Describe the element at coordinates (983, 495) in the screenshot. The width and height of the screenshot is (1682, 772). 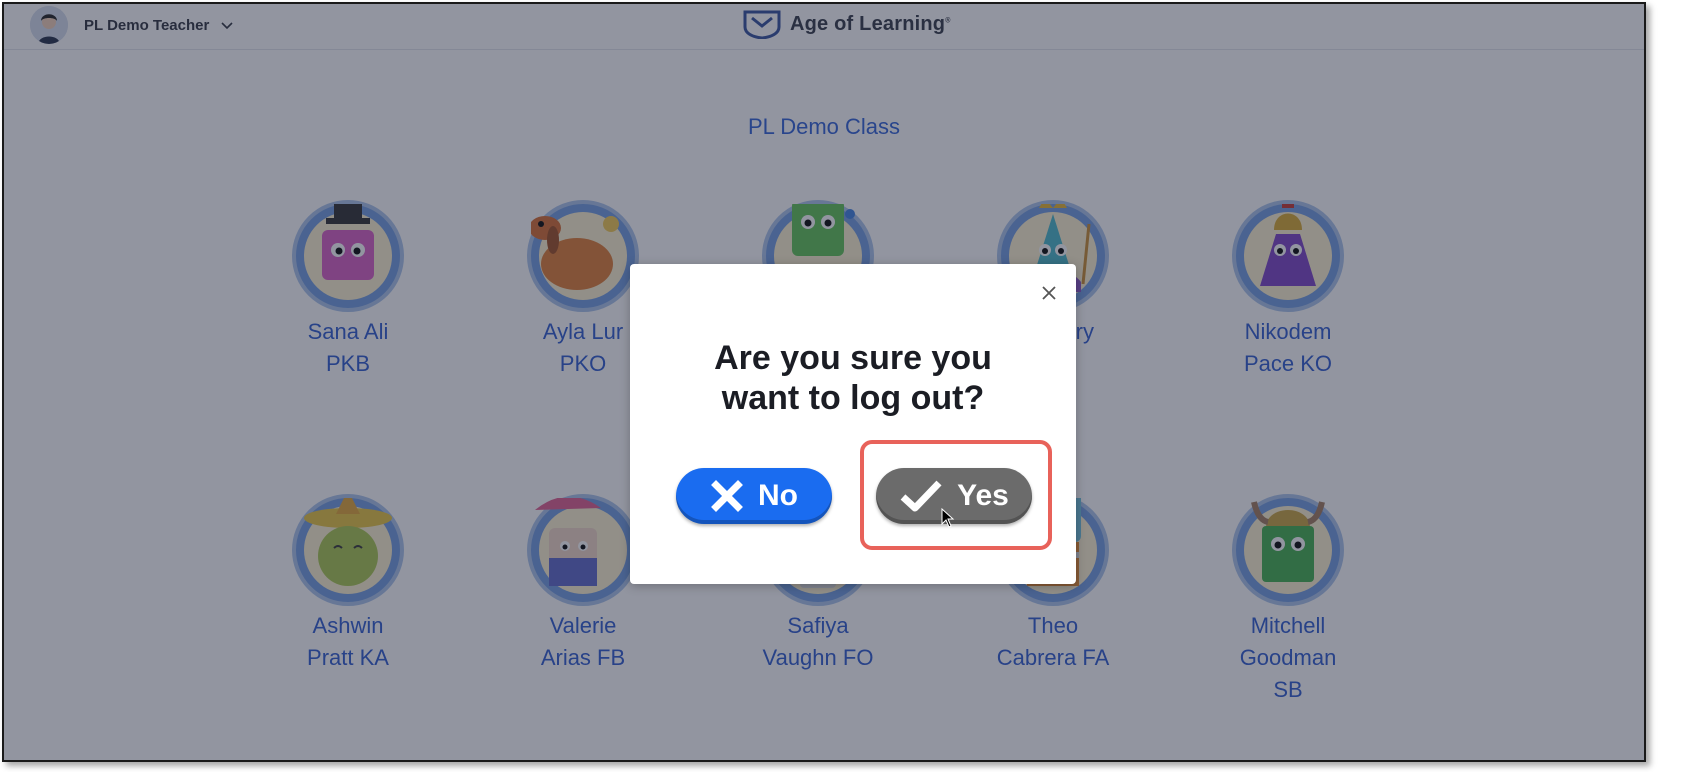
I see `yes-button-label: Yes` at that location.